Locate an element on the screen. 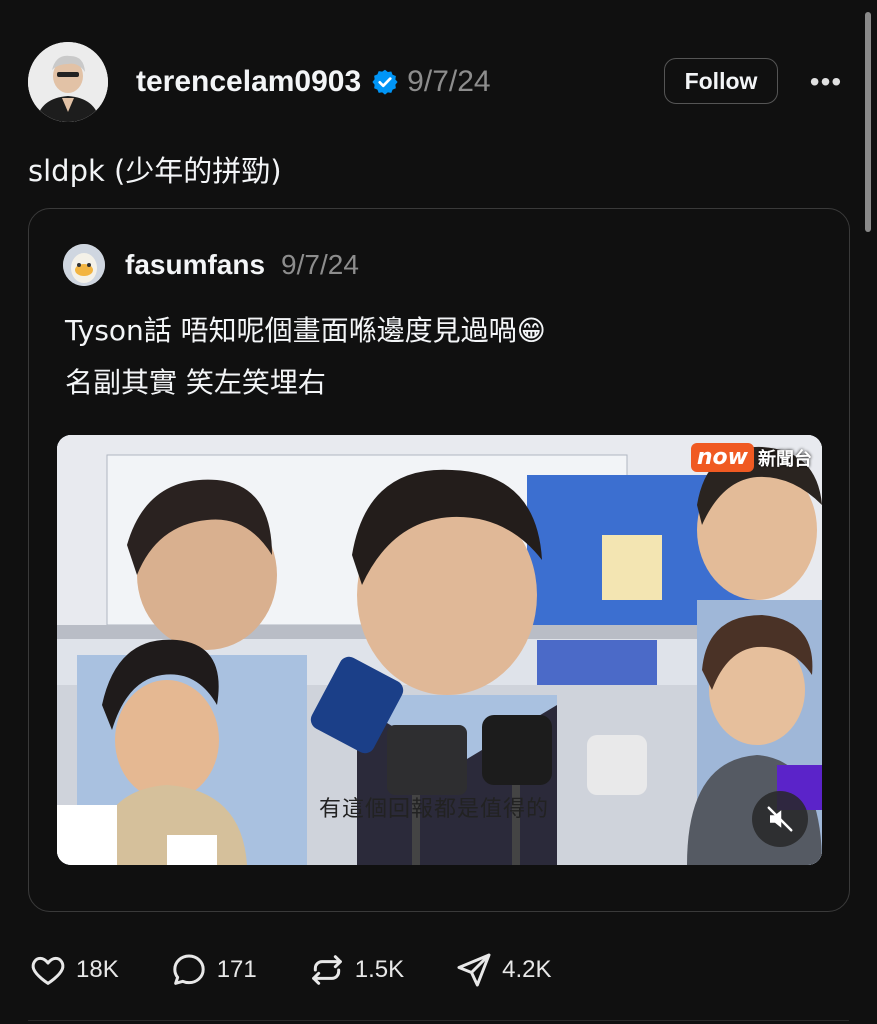 This screenshot has width=877, height=1024. comment-icon is located at coordinates (189, 969).